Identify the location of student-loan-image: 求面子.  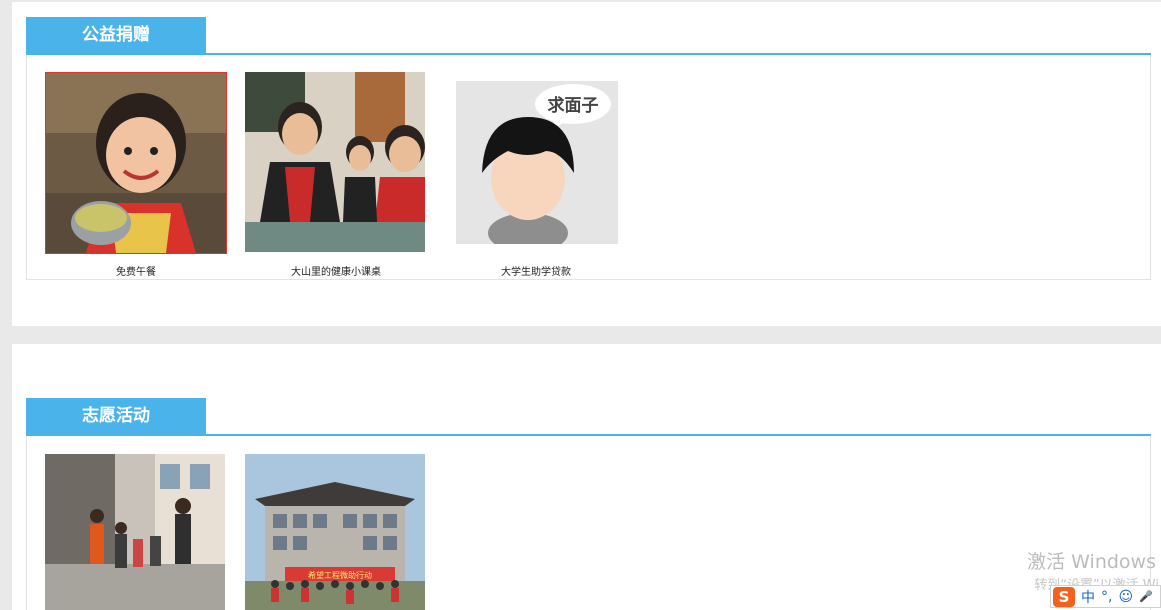
(537, 162).